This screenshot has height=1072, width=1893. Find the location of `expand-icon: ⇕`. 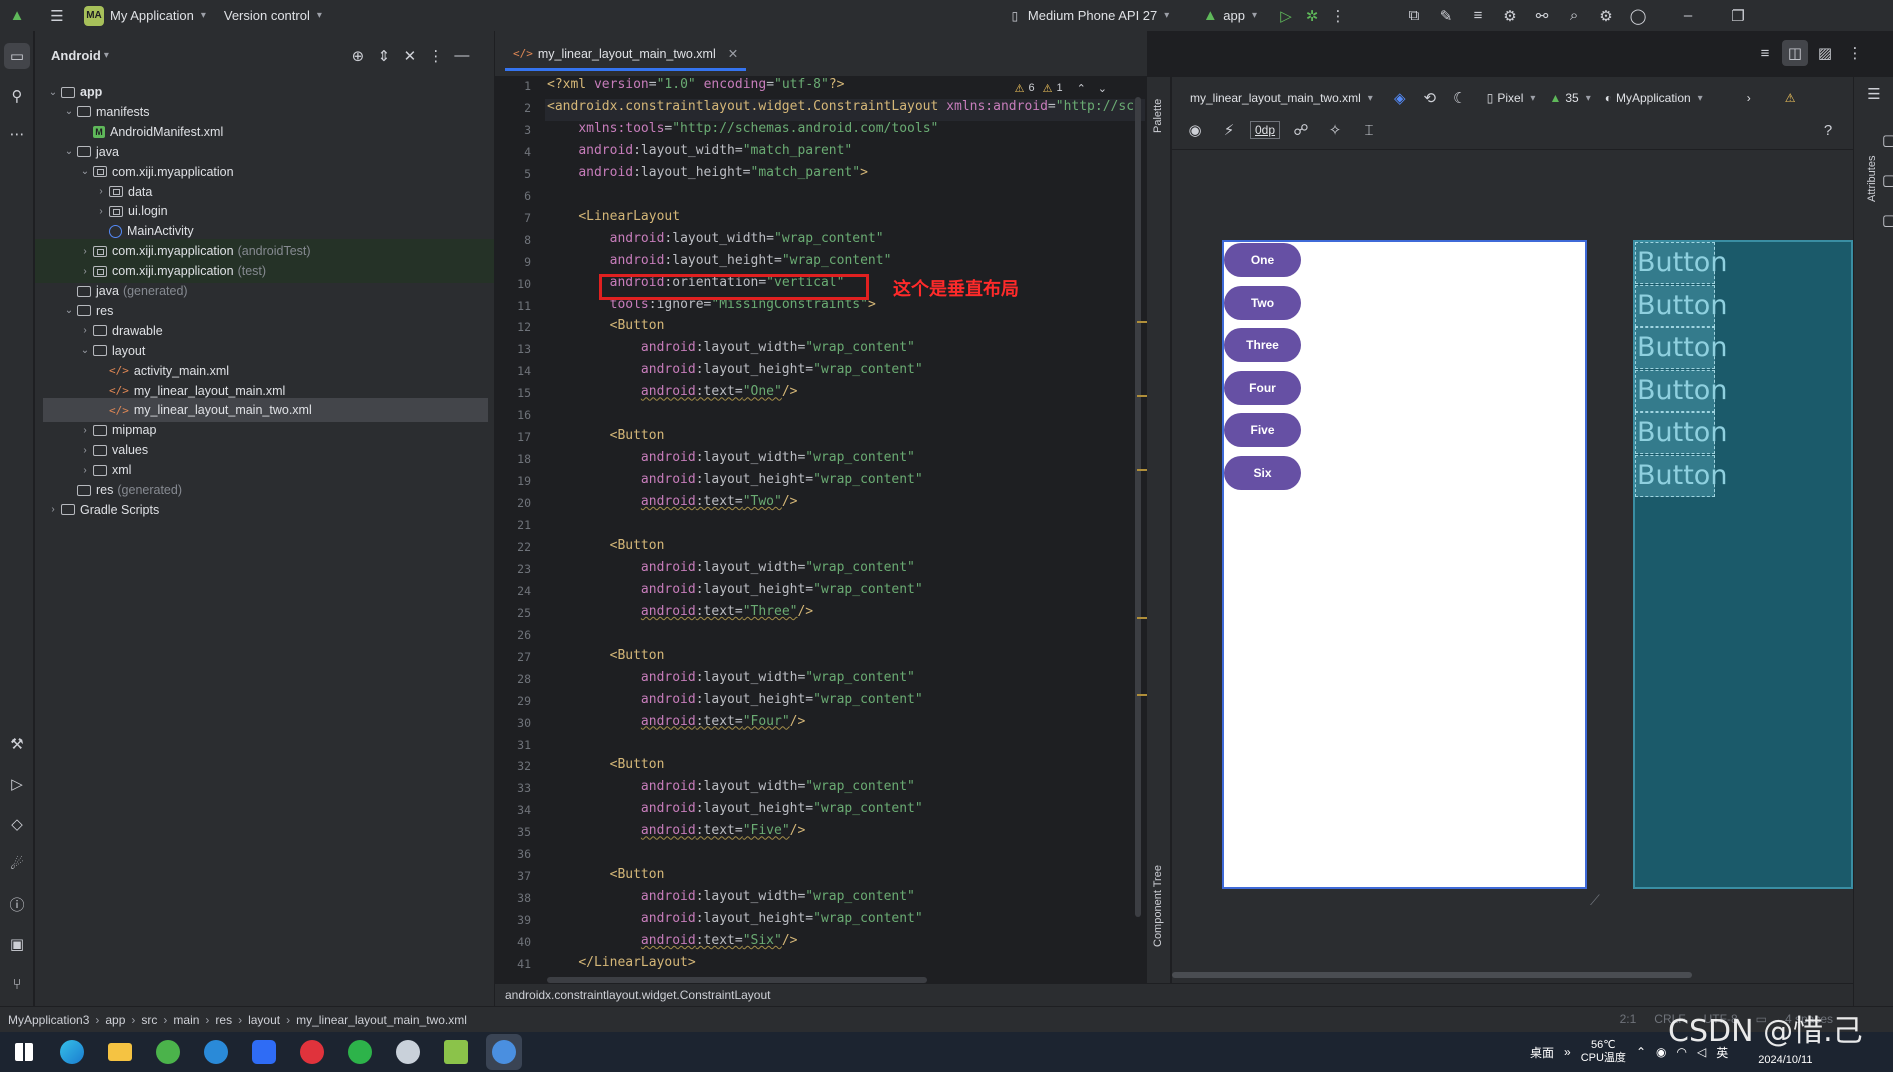

expand-icon: ⇕ is located at coordinates (384, 56).